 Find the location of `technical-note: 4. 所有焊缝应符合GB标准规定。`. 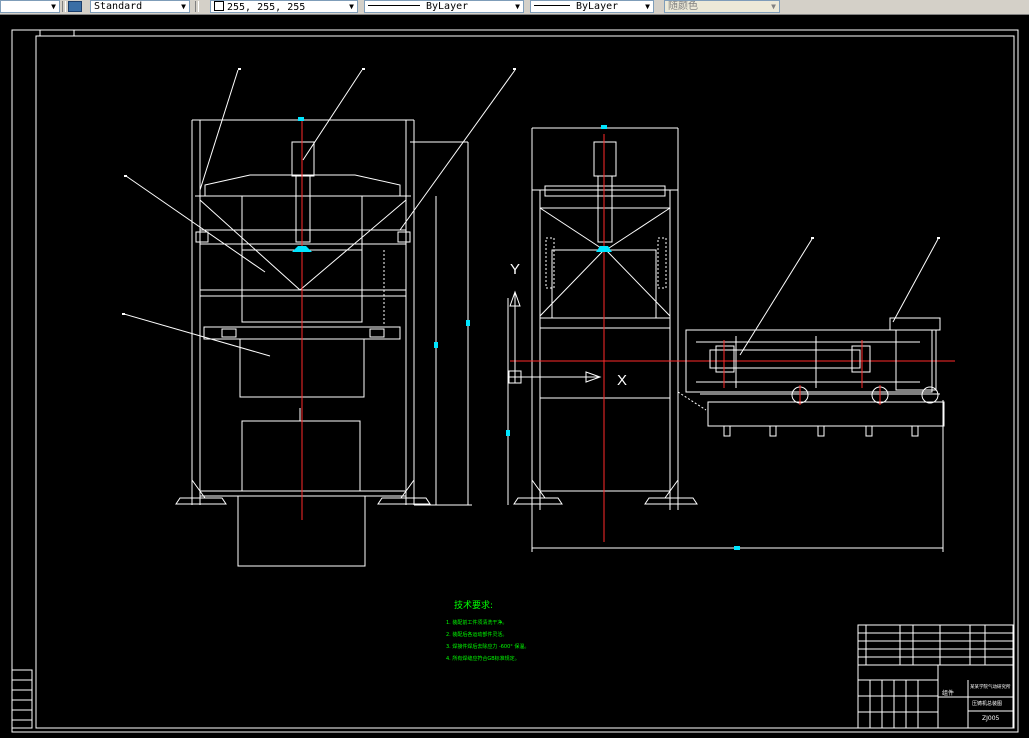

technical-note: 4. 所有焊缝应符合GB标准规定。 is located at coordinates (483, 659).